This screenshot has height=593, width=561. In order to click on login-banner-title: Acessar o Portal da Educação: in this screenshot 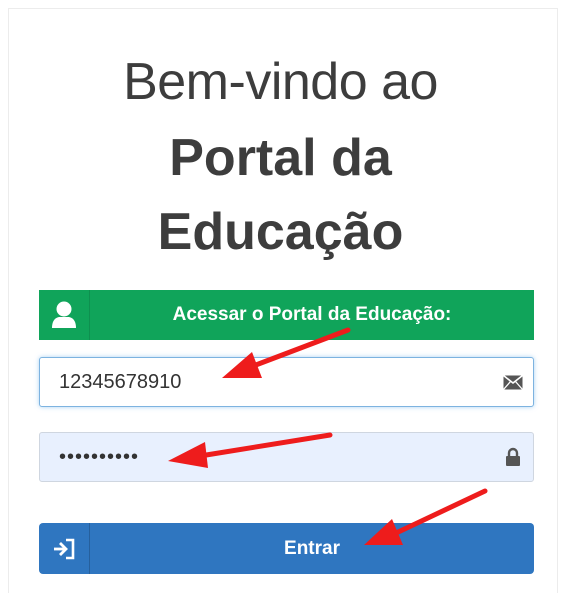, I will do `click(312, 314)`.